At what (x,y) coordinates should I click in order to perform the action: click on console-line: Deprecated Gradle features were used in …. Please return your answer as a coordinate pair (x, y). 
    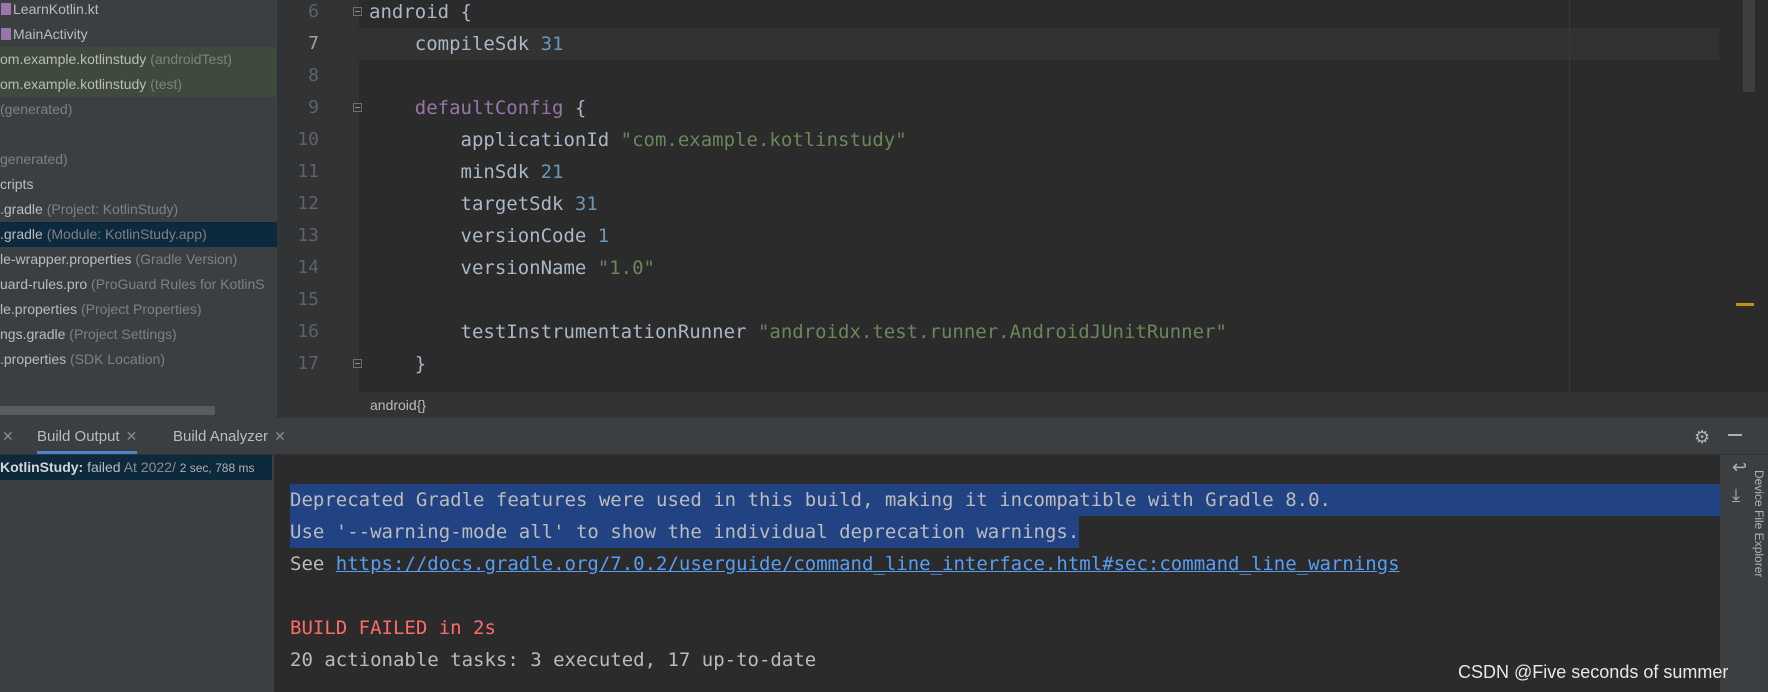
    Looking at the image, I should click on (1005, 500).